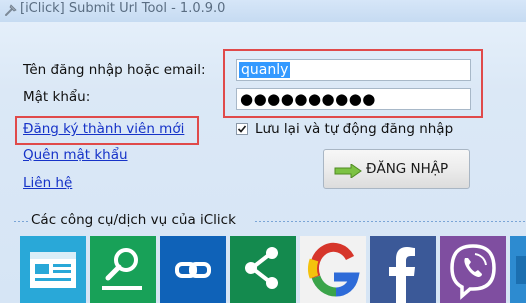  I want to click on password-value: ●●●●●●●●●●, so click(308, 99).